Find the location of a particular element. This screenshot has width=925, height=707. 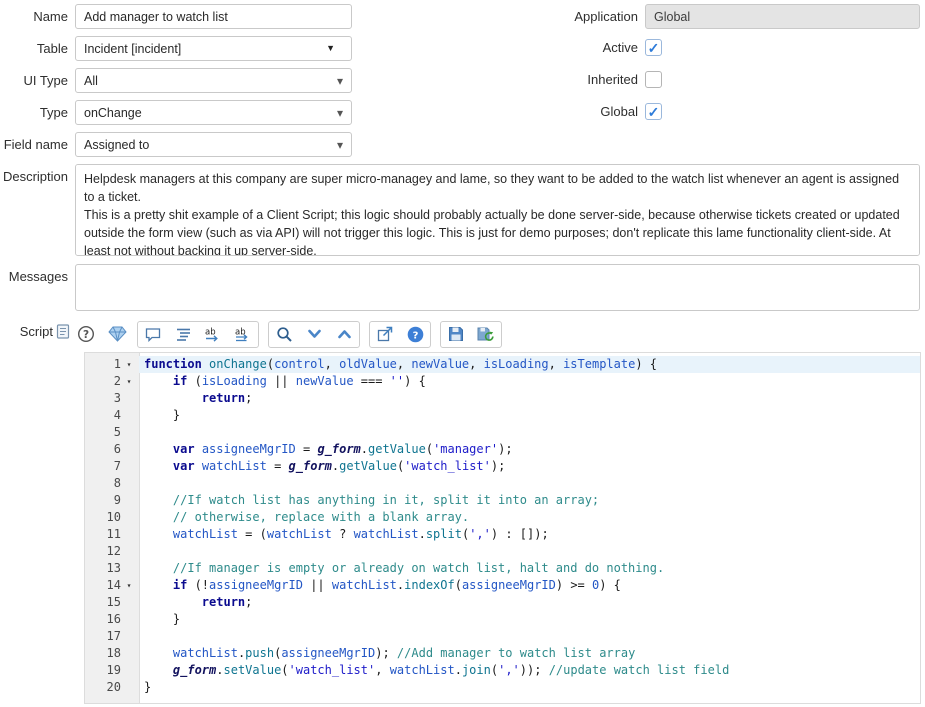

line-number: 2 is located at coordinates (117, 381).